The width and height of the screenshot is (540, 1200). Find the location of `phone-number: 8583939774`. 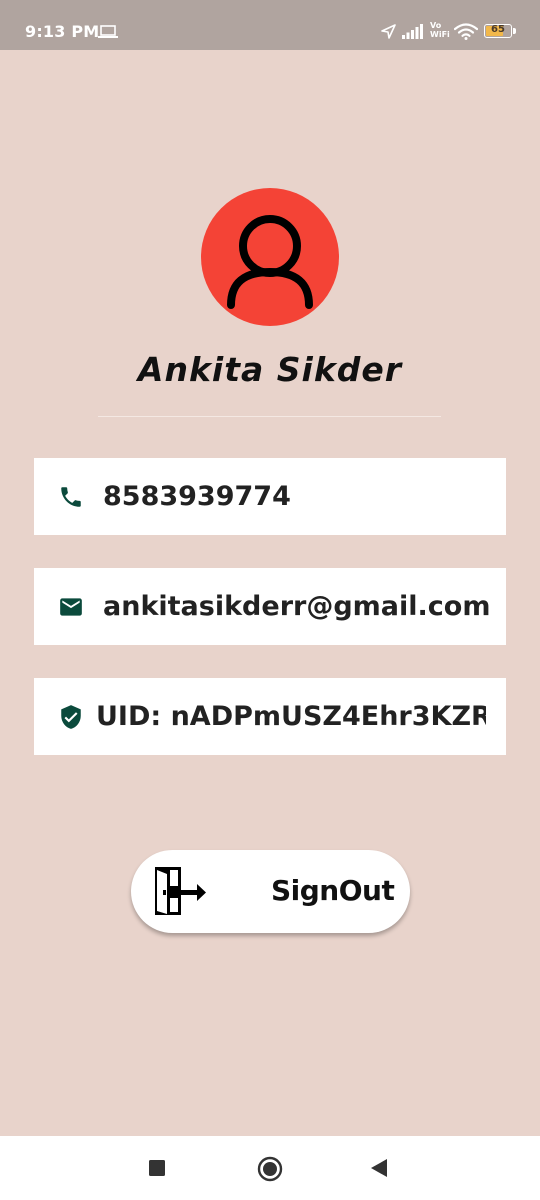

phone-number: 8583939774 is located at coordinates (197, 496).